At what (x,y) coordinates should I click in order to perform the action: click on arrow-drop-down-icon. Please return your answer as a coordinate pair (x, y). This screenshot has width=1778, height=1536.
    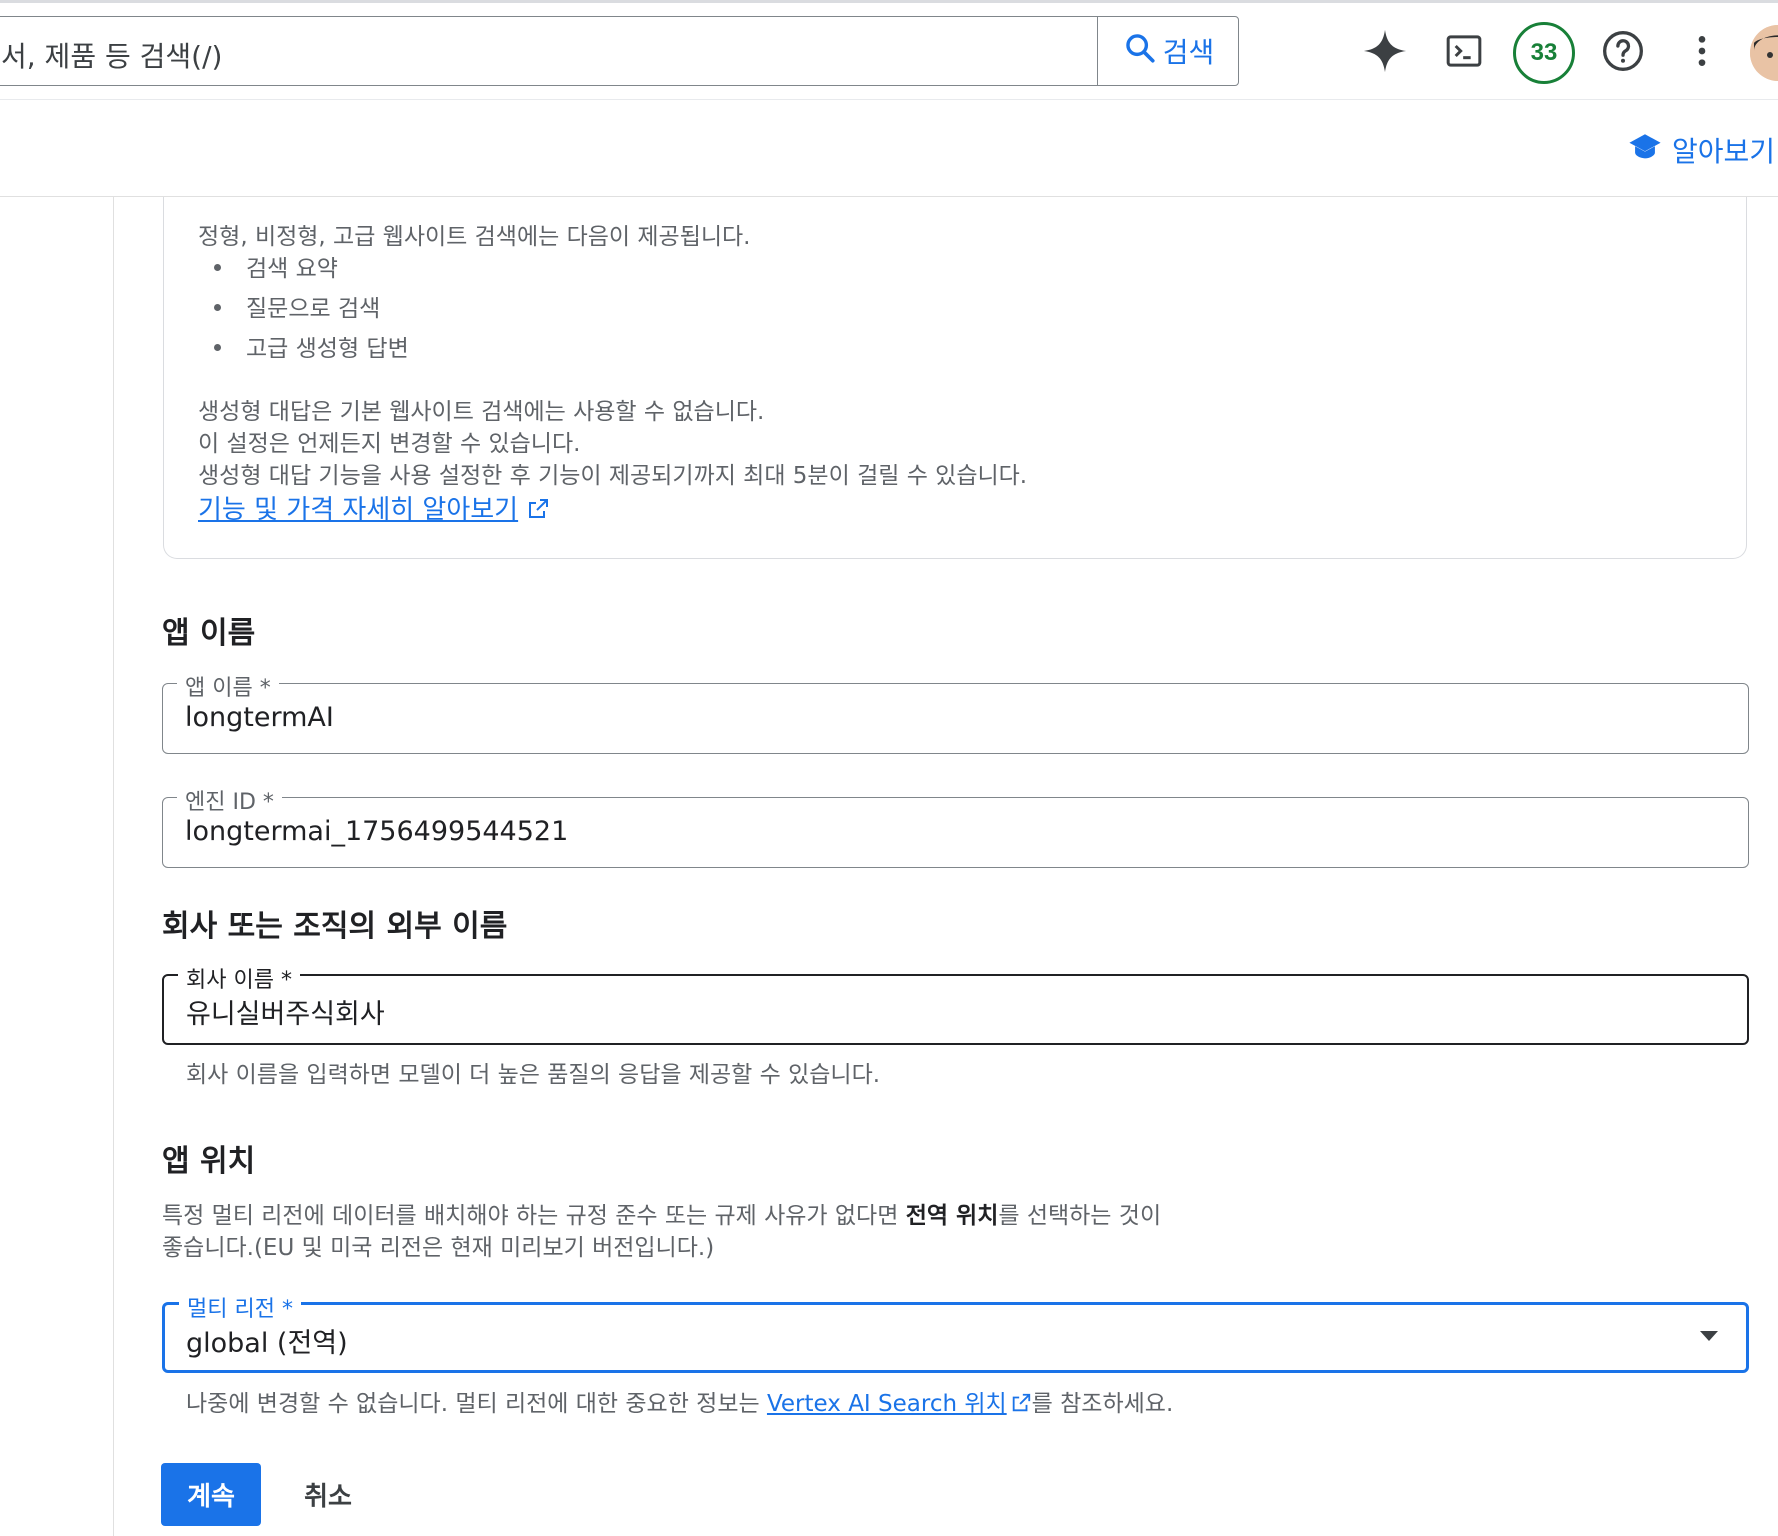
    Looking at the image, I should click on (1709, 1336).